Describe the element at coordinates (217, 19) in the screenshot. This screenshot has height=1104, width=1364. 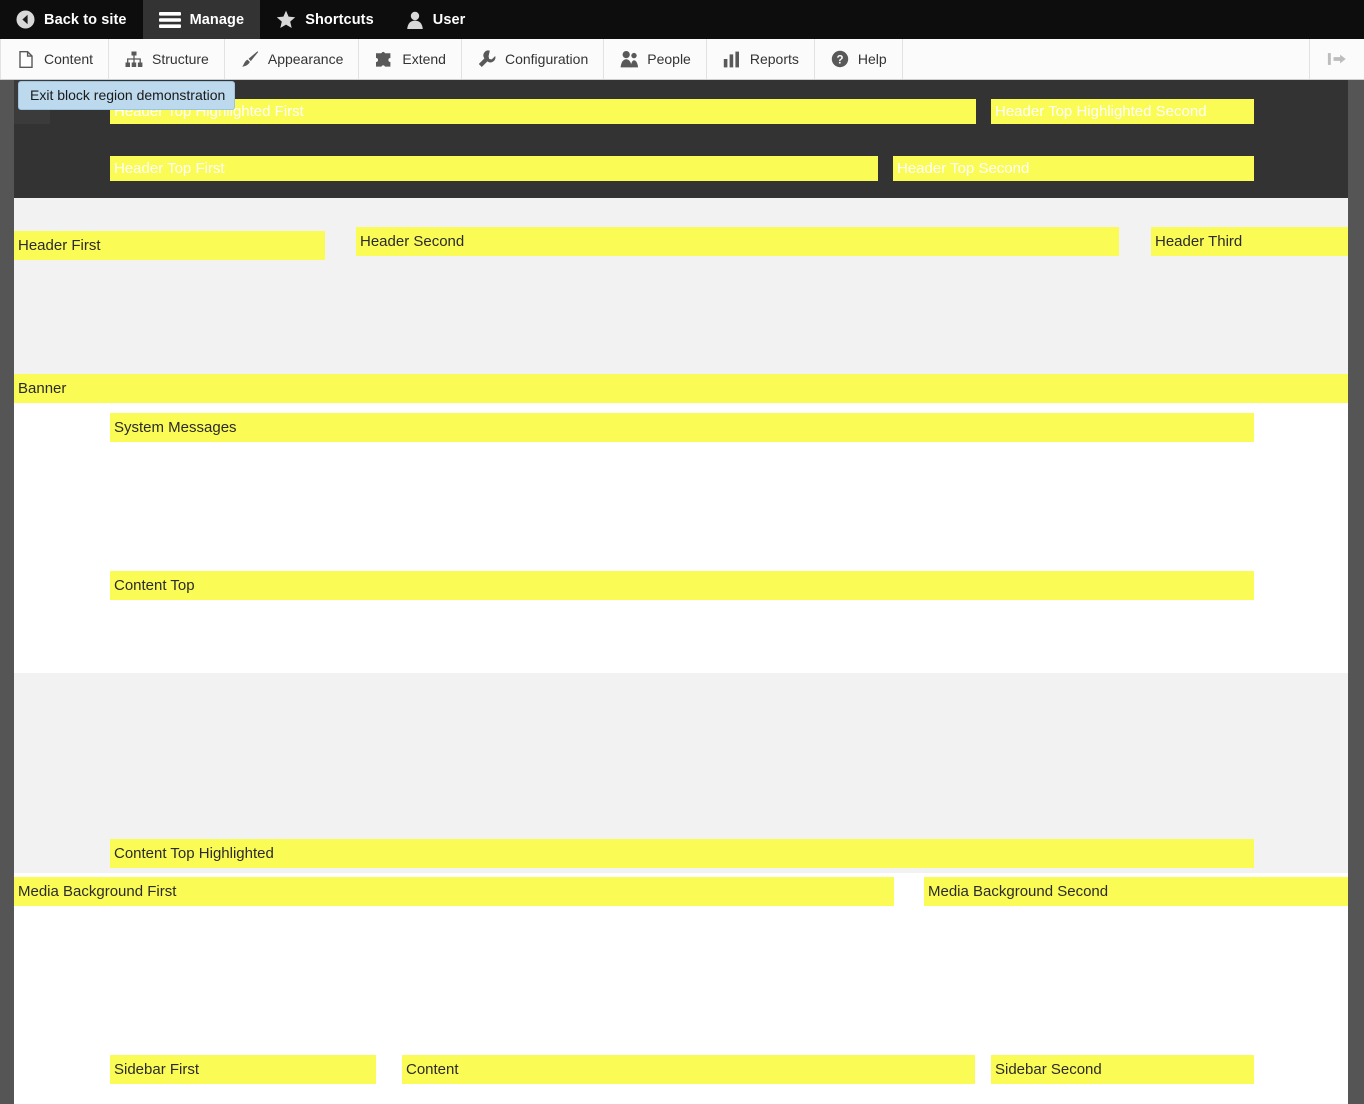
I see `toolbar-tab-label: Manage` at that location.